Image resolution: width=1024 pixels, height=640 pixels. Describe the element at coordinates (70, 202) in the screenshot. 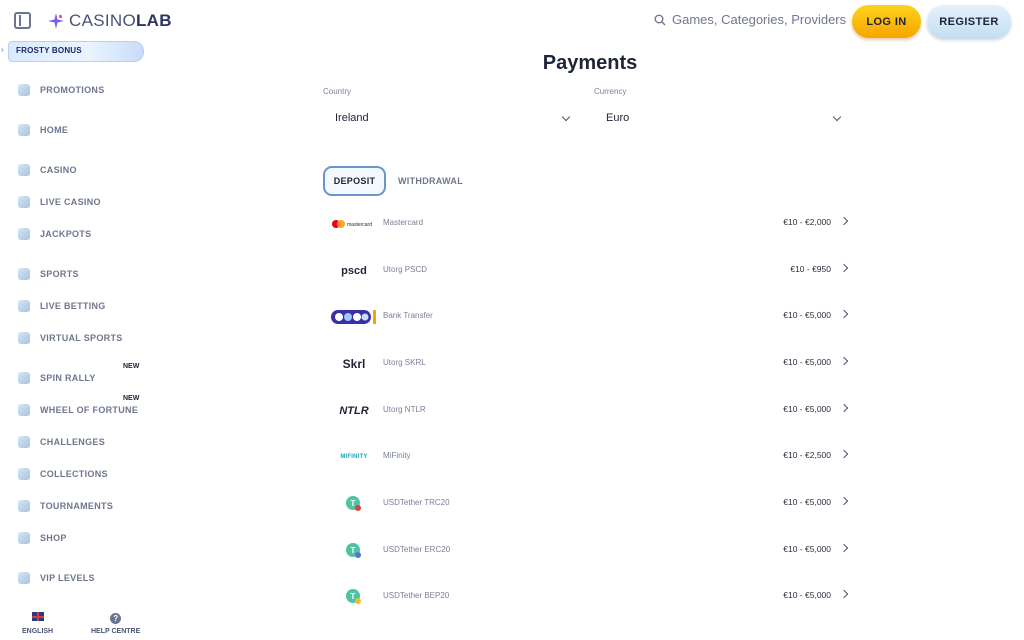

I see `sidebar-item-label: LIVE CASINO` at that location.